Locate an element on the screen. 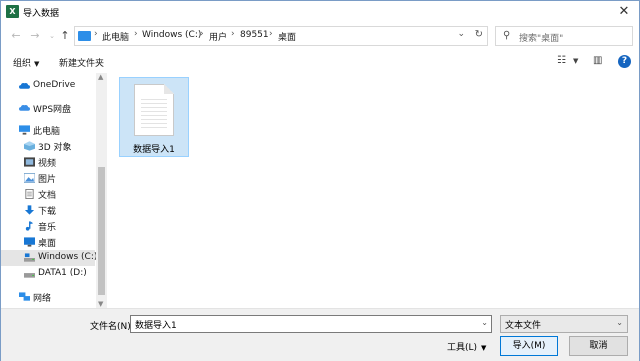 This screenshot has width=640, height=361. up-arrow-icon: ↑ is located at coordinates (65, 36).